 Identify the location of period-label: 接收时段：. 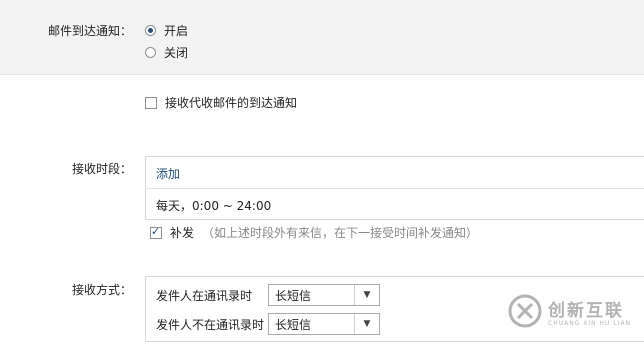
(101, 169).